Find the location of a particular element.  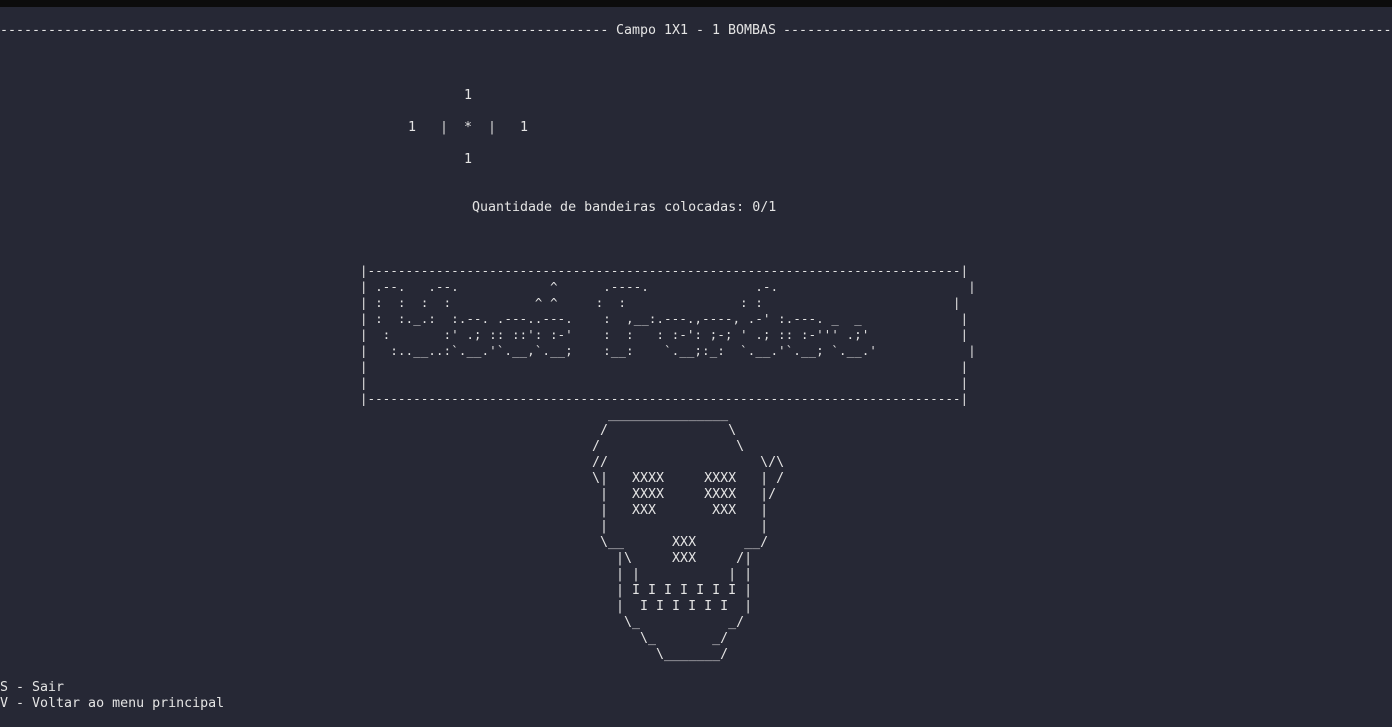

menu-option-quit: S - Sair is located at coordinates (32, 688).